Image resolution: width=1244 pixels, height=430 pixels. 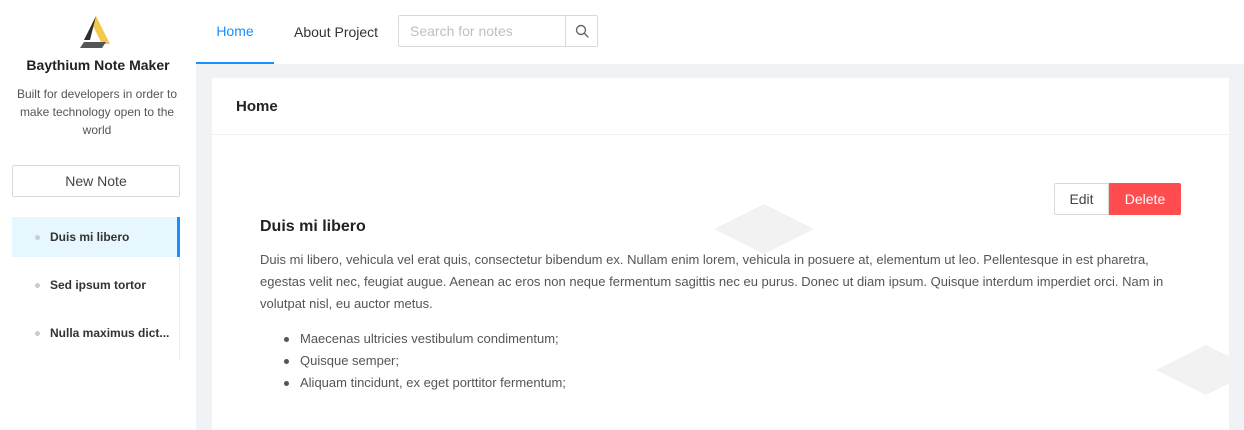 I want to click on note-bullet-item: Quisque semper;, so click(x=413, y=361).